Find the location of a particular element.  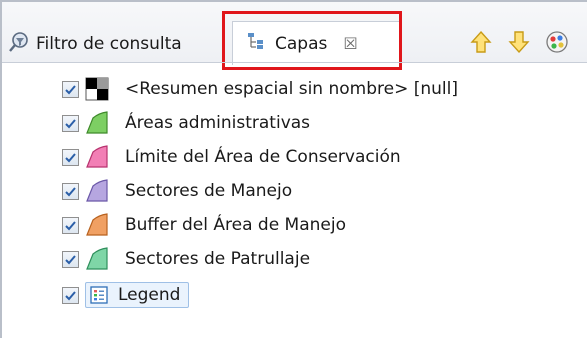

layer-row: Sectores de Patrullaje is located at coordinates (186, 259).